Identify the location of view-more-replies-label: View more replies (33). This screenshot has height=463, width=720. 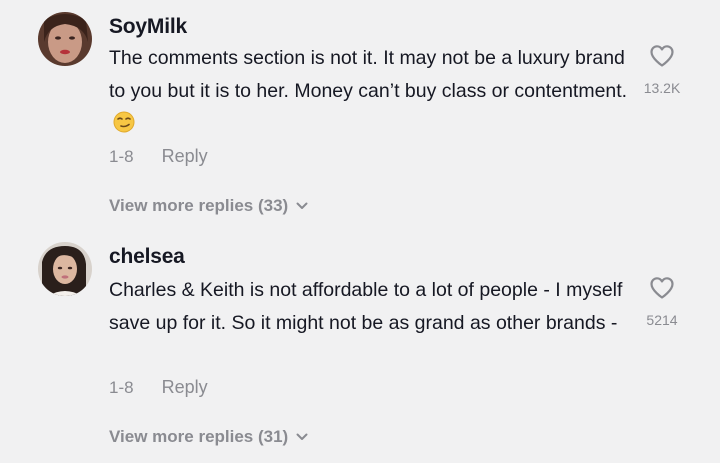
(199, 205).